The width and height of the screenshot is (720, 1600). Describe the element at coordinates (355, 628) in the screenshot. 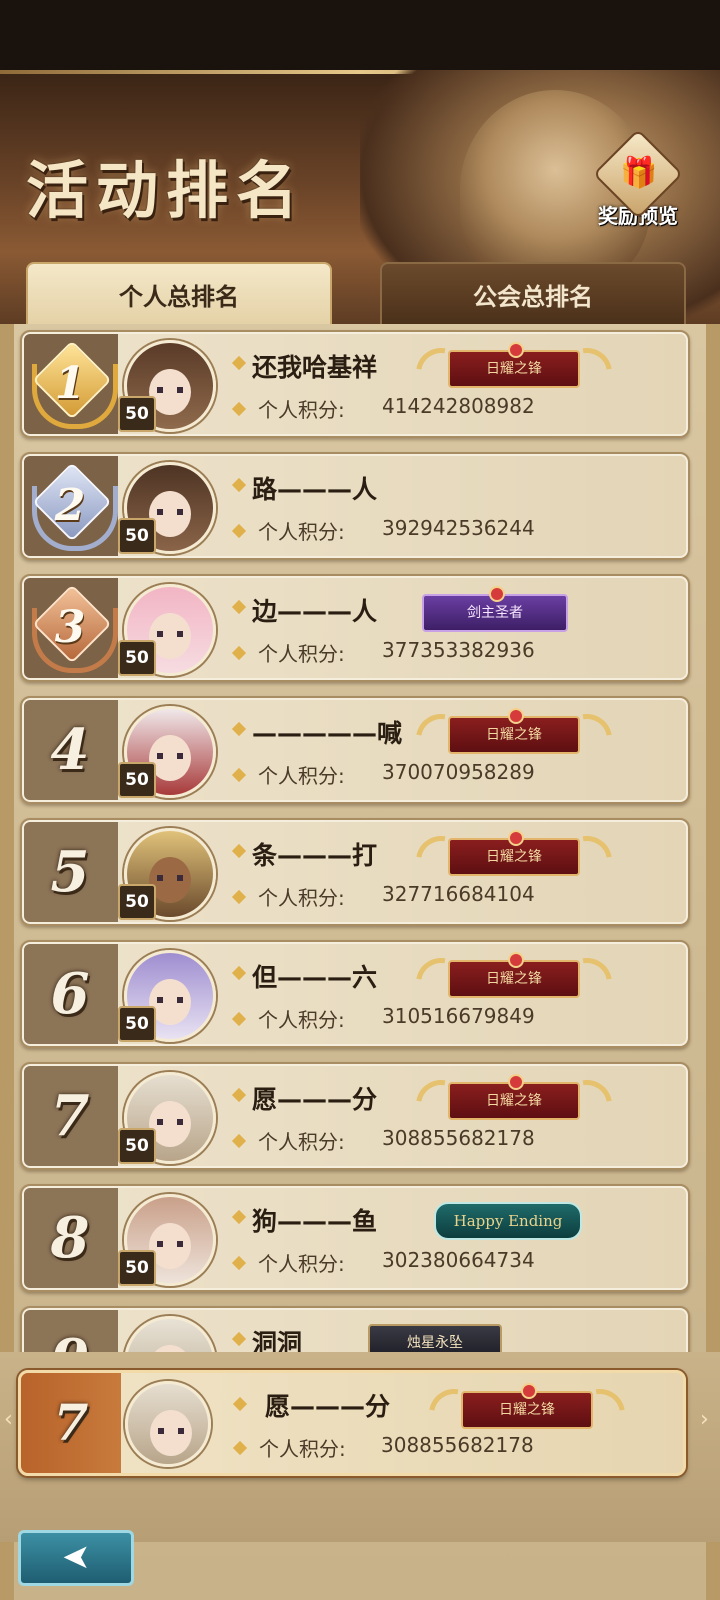

I see `ranking-row: 3 50 边———人 剑主圣者 个人积分: 377353382936` at that location.